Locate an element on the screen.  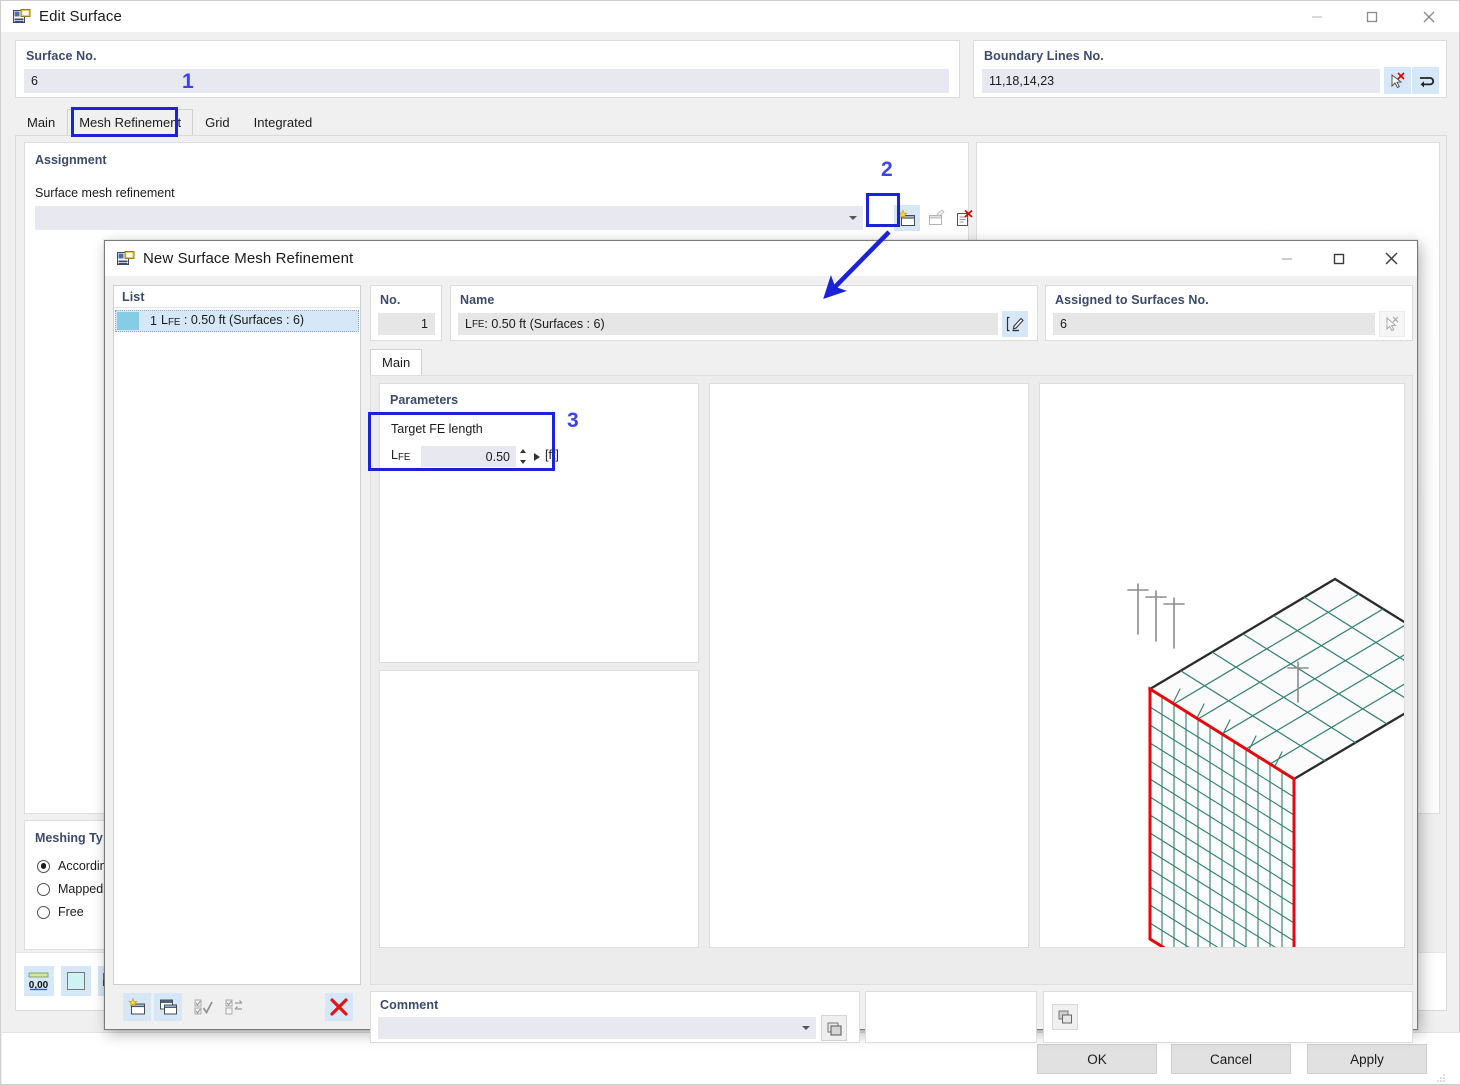
preview-settings-icon is located at coordinates (1065, 1017).